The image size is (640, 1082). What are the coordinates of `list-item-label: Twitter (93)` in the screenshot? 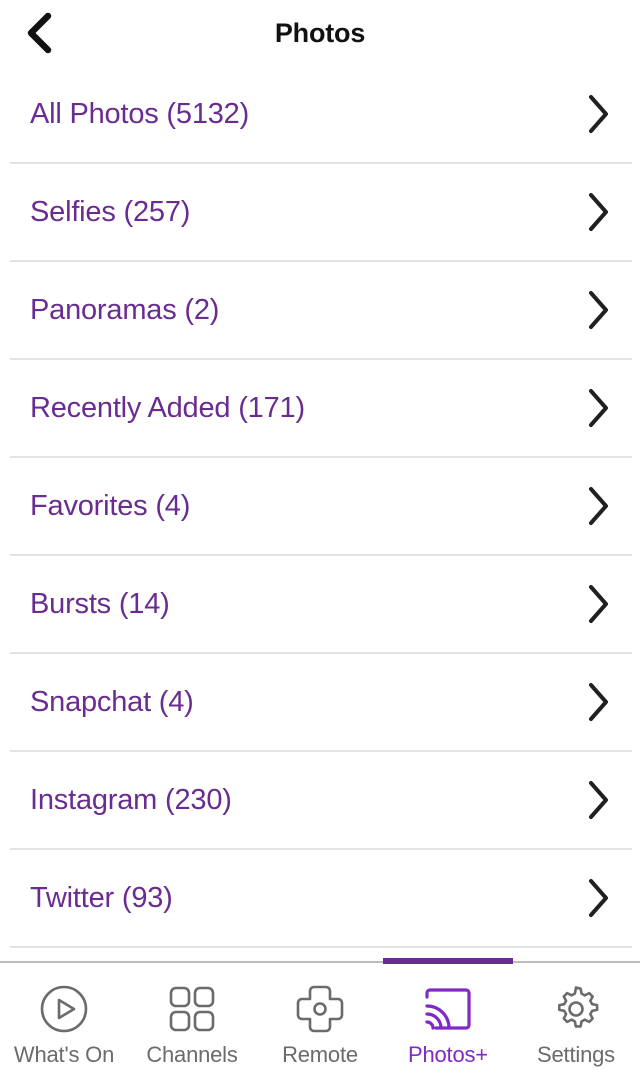 It's located at (101, 897).